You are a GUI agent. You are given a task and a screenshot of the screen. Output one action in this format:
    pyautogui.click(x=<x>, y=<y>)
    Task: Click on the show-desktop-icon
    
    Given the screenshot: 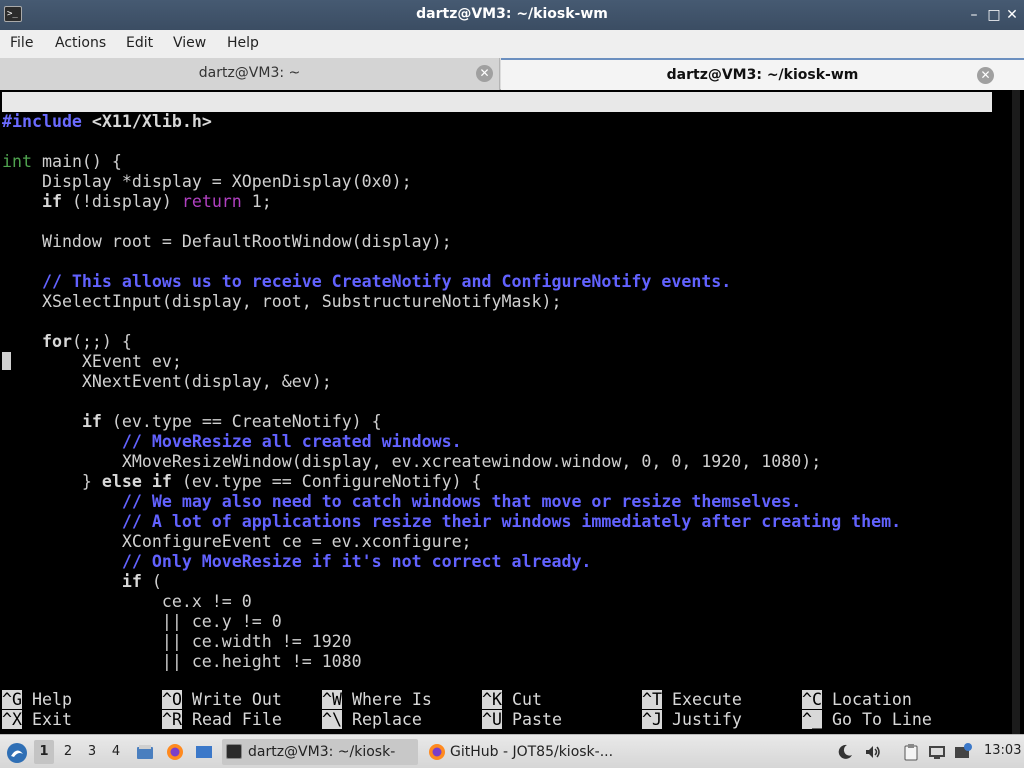 What is the action you would take?
    pyautogui.click(x=204, y=752)
    